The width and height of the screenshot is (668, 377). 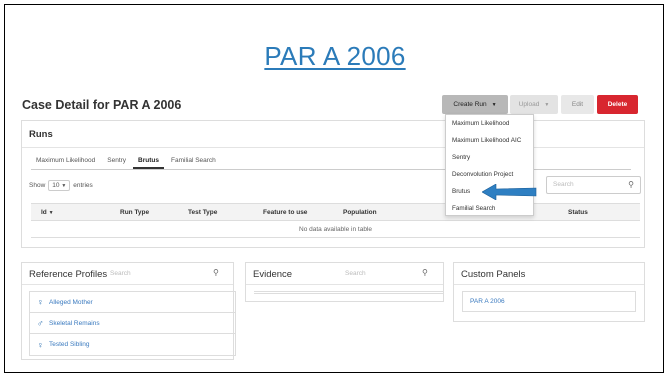 I want to click on sort-icon: ▼, so click(x=51, y=213).